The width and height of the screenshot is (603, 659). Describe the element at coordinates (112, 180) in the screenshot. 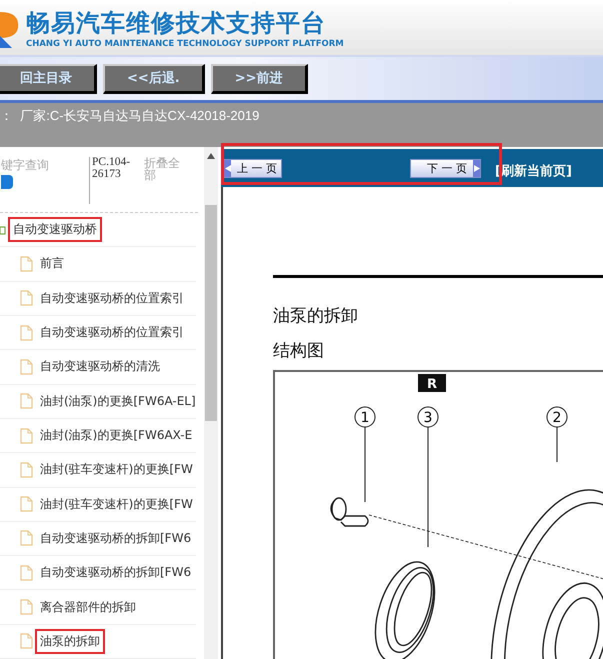

I see `document-code: PC.104-26173` at that location.